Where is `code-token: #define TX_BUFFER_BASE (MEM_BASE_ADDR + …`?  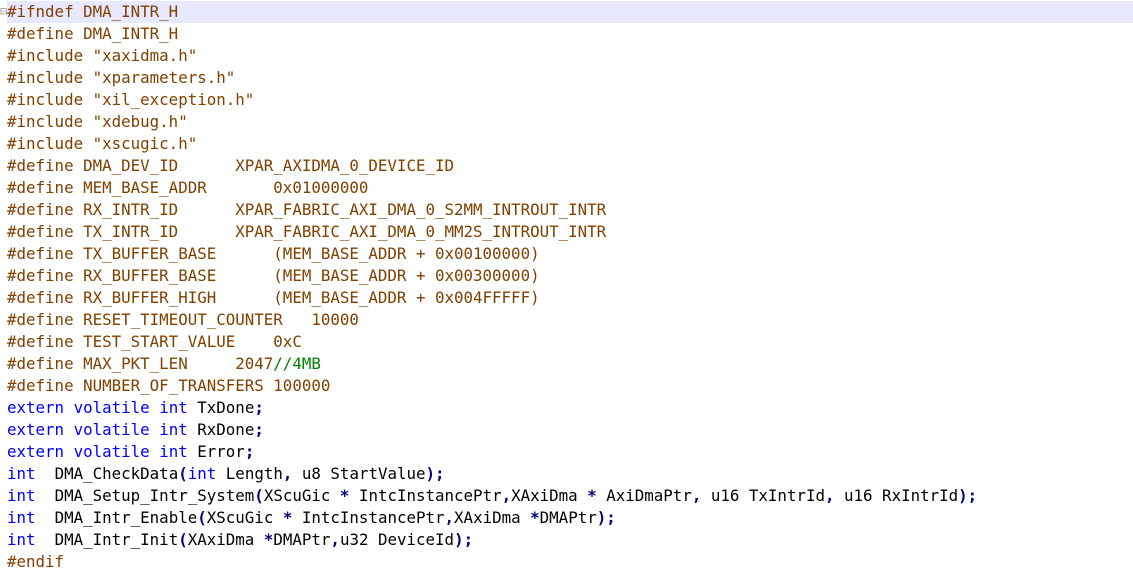 code-token: #define TX_BUFFER_BASE (MEM_BASE_ADDR + … is located at coordinates (273, 253).